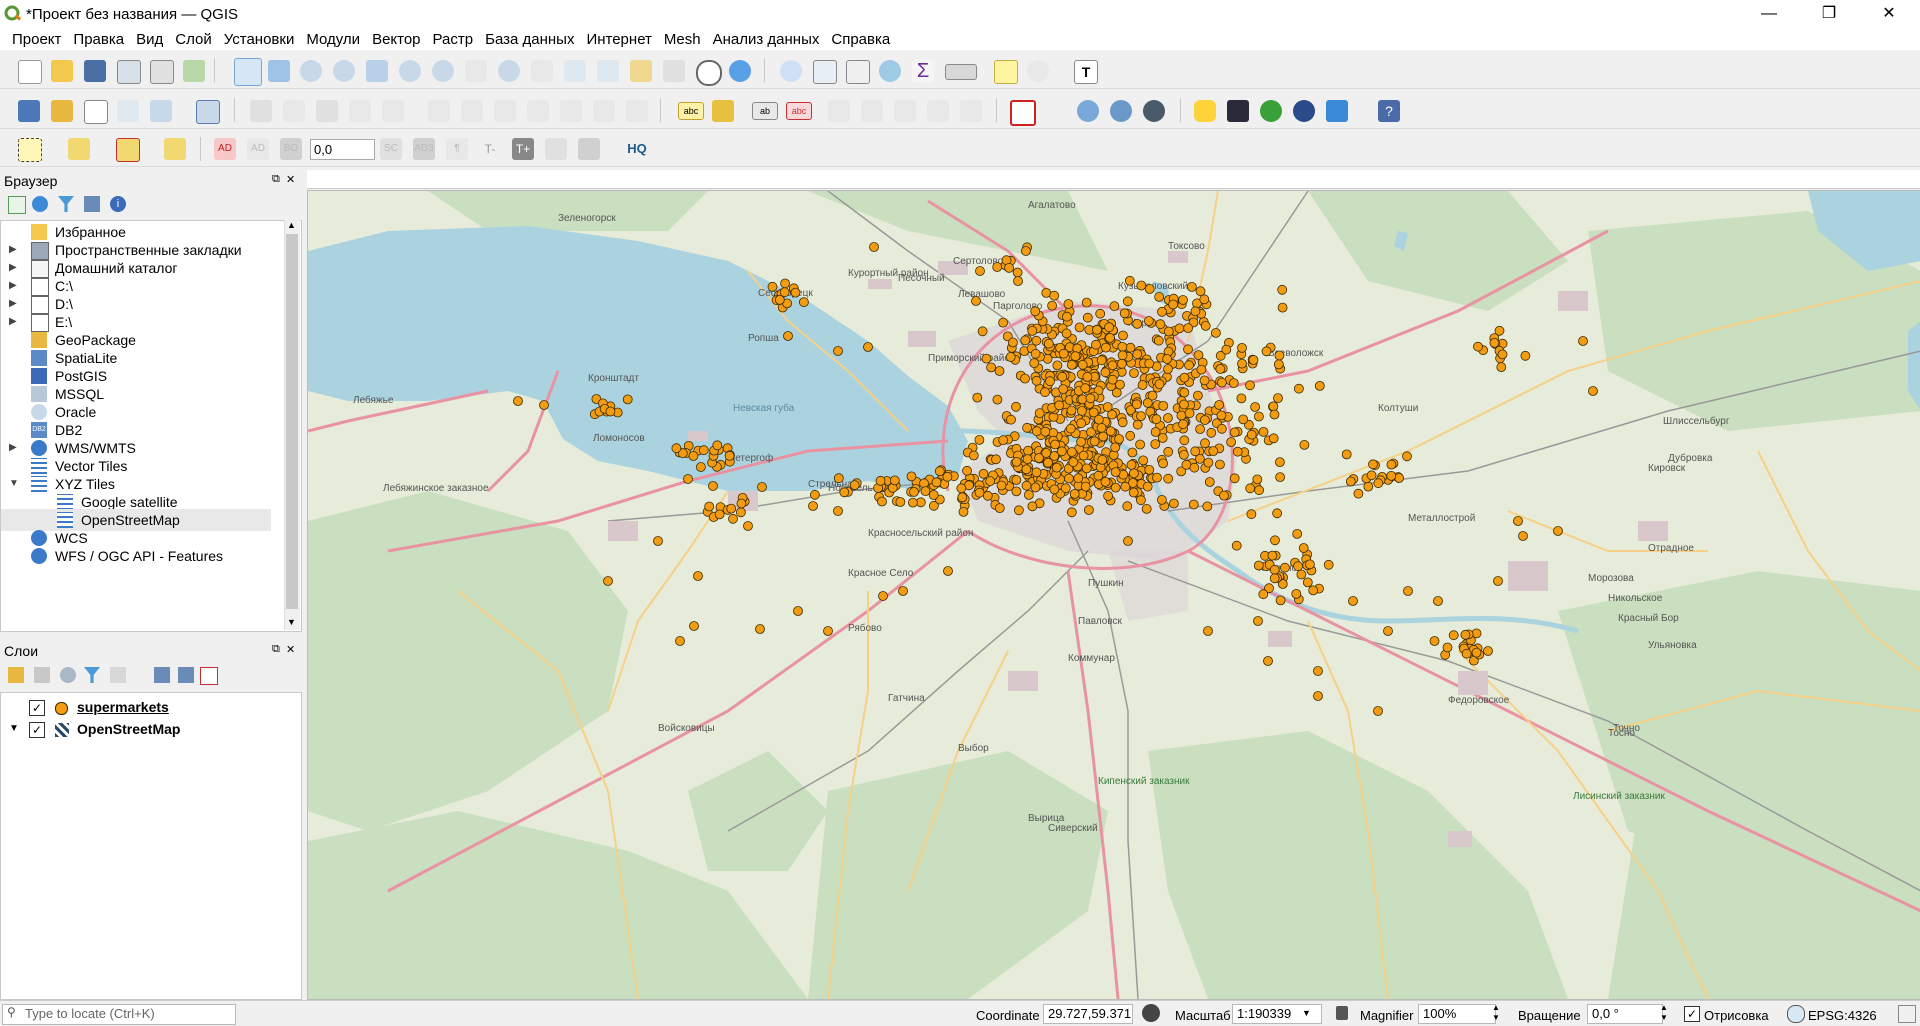 The width and height of the screenshot is (1920, 1026). What do you see at coordinates (1038, 71) in the screenshot?
I see `annotation-icon` at bounding box center [1038, 71].